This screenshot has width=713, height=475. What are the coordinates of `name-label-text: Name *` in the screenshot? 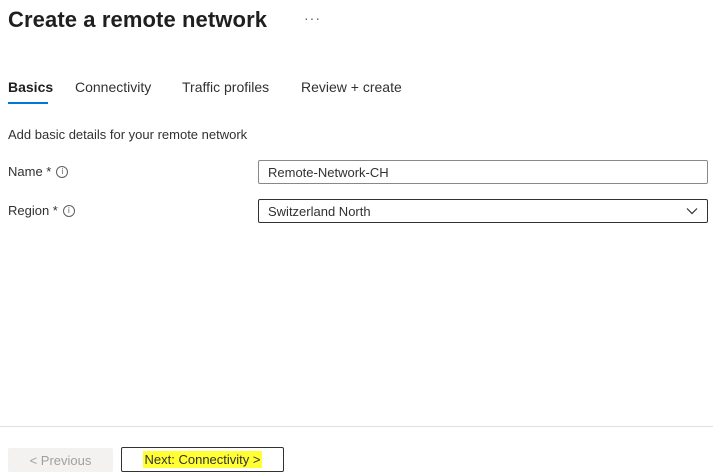 It's located at (30, 171).